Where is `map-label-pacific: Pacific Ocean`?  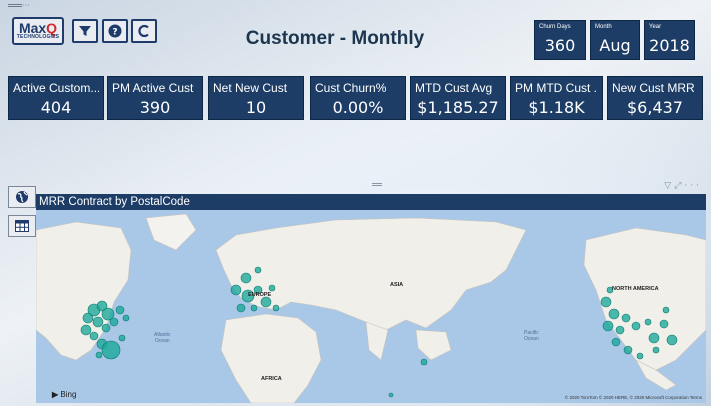
map-label-pacific: Pacific Ocean is located at coordinates (531, 336).